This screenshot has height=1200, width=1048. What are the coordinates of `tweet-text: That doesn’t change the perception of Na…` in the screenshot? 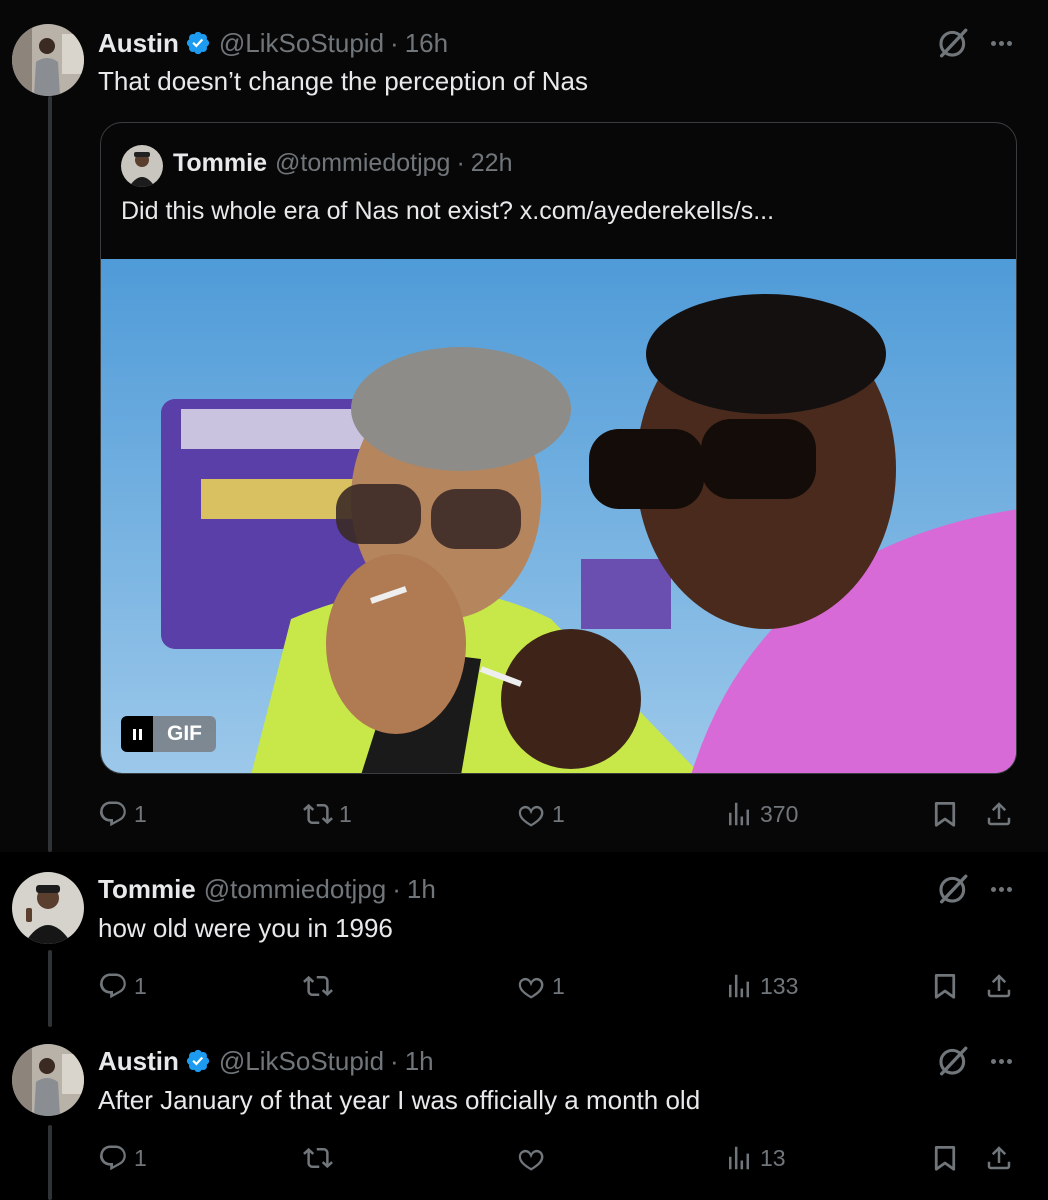 It's located at (343, 81).